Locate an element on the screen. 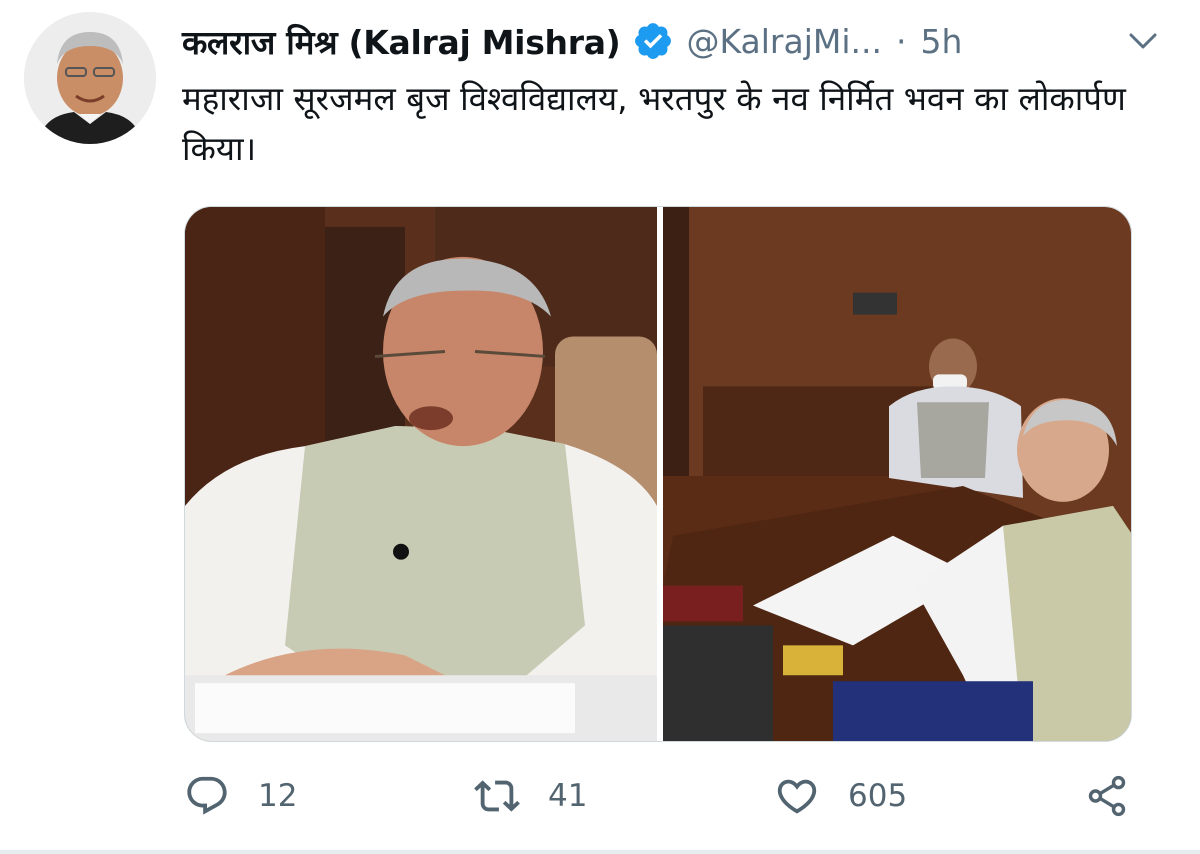  retweet-button: 41 is located at coordinates (530, 796).